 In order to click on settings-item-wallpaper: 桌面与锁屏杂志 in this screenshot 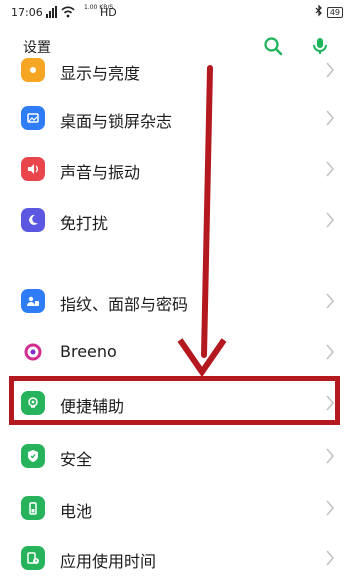, I will do `click(176, 118)`.